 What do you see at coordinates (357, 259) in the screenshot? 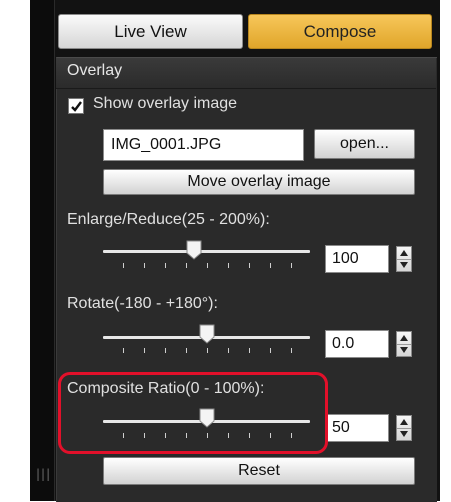
I see `enlarge-value-input: 100` at bounding box center [357, 259].